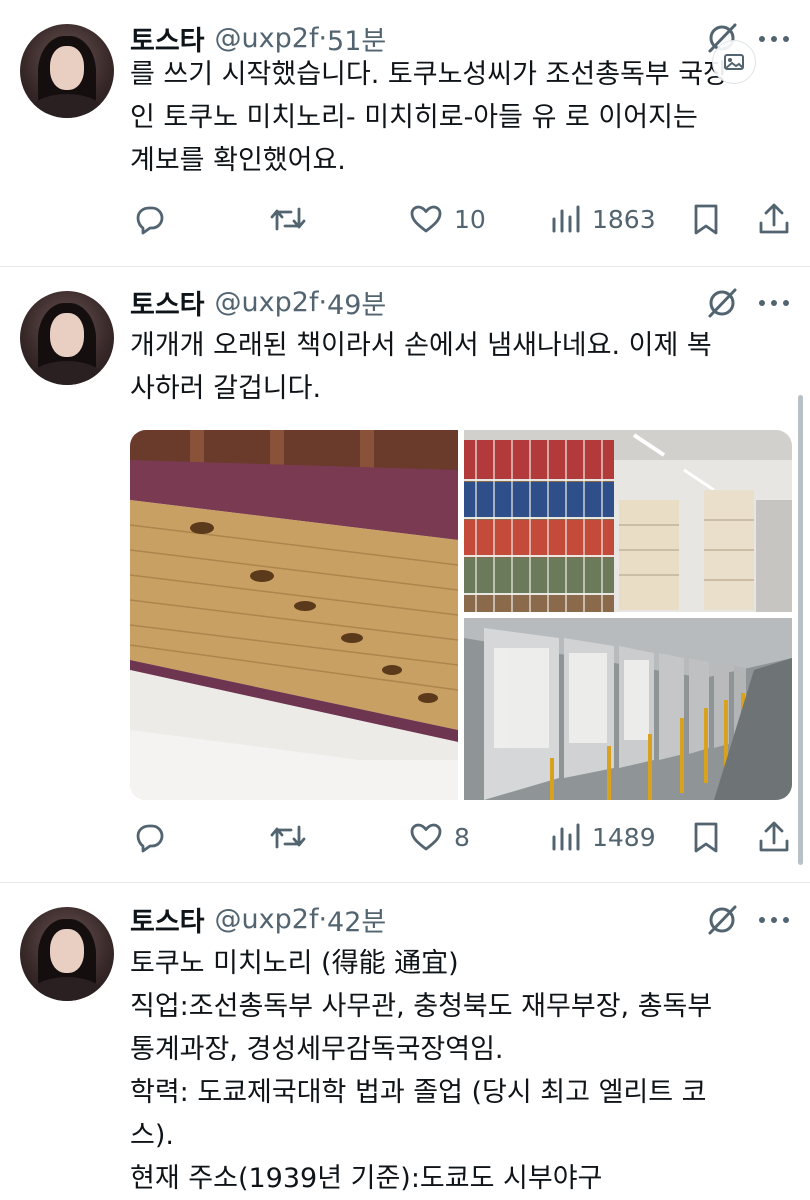 Image resolution: width=810 pixels, height=1200 pixels. What do you see at coordinates (356, 919) in the screenshot?
I see `timestamp: 42분` at bounding box center [356, 919].